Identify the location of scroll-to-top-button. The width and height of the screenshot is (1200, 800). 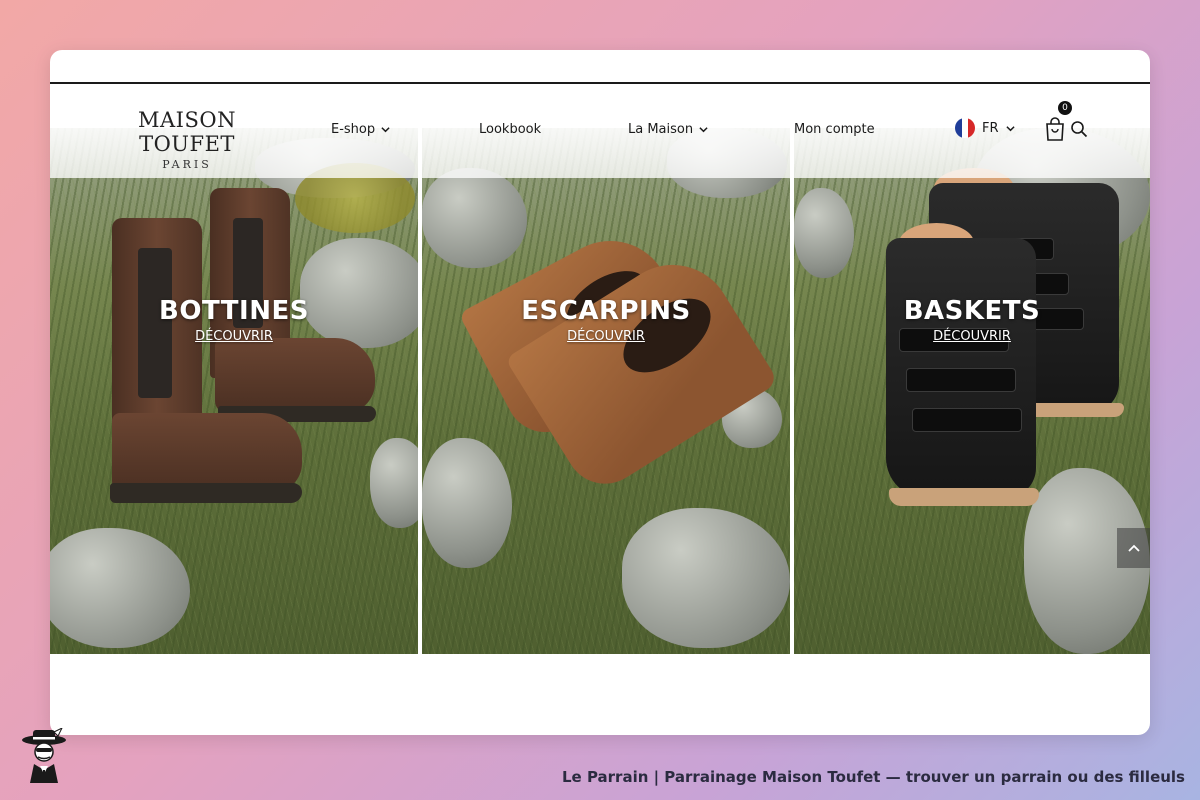
(1133, 548).